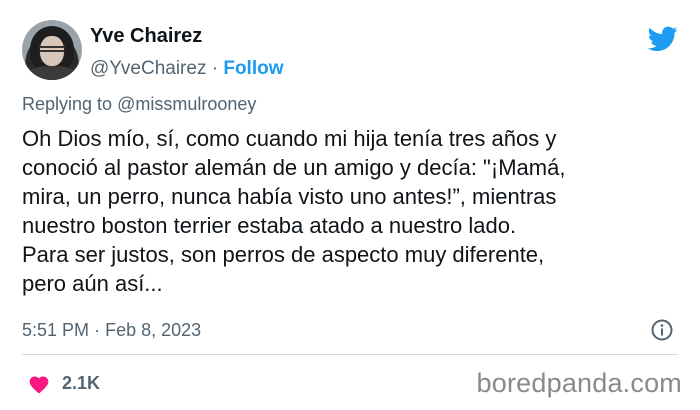 The height and width of the screenshot is (410, 700). I want to click on heart-icon, so click(39, 385).